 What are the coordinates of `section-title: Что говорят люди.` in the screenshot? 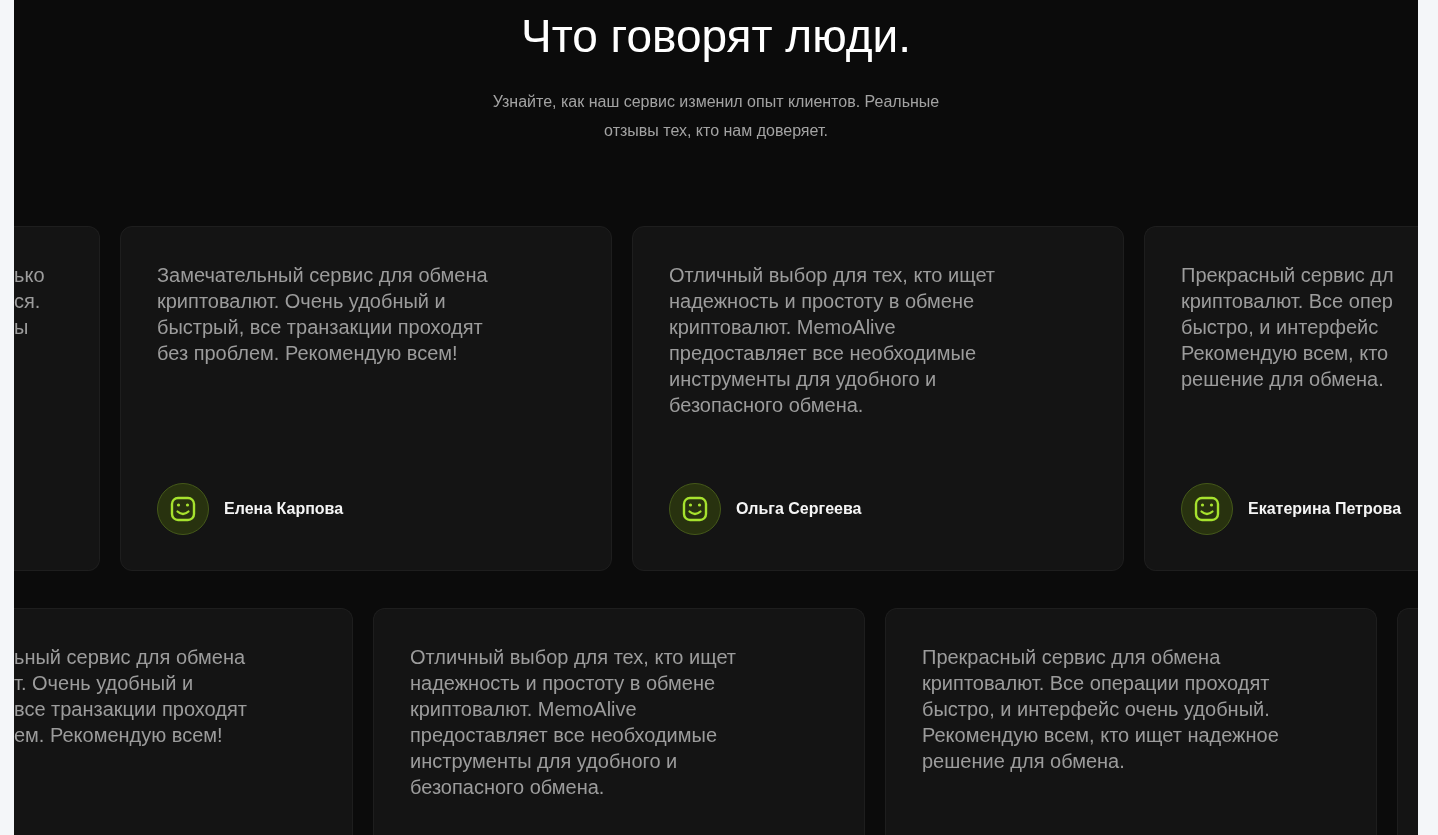 It's located at (716, 36).